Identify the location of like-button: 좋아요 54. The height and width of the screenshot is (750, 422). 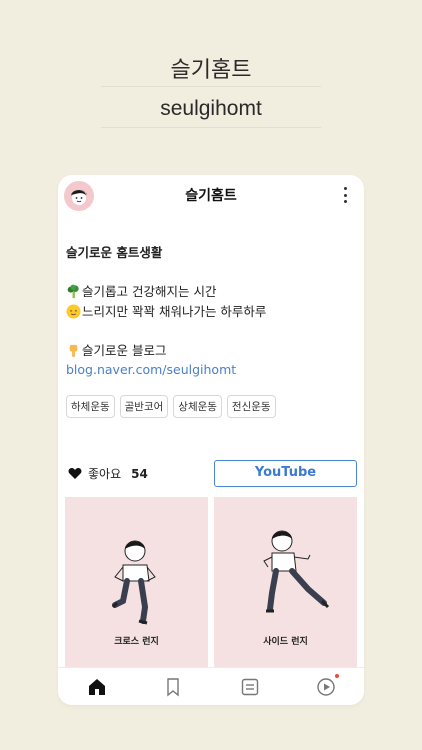
(108, 473).